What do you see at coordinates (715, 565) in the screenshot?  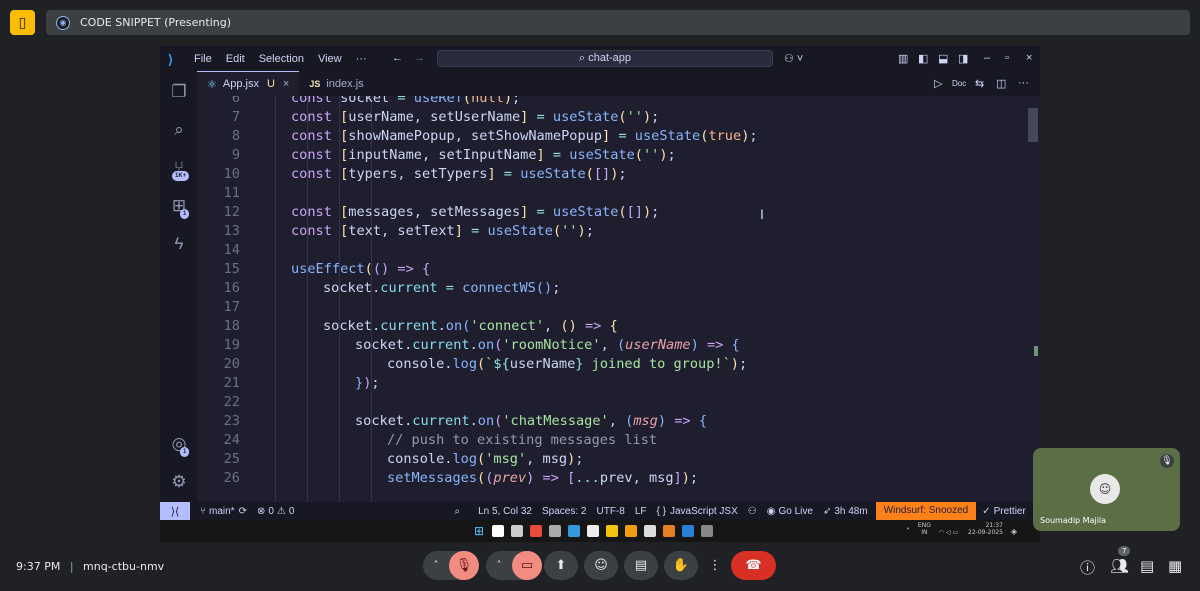 I see `more-options-button: ⋮` at bounding box center [715, 565].